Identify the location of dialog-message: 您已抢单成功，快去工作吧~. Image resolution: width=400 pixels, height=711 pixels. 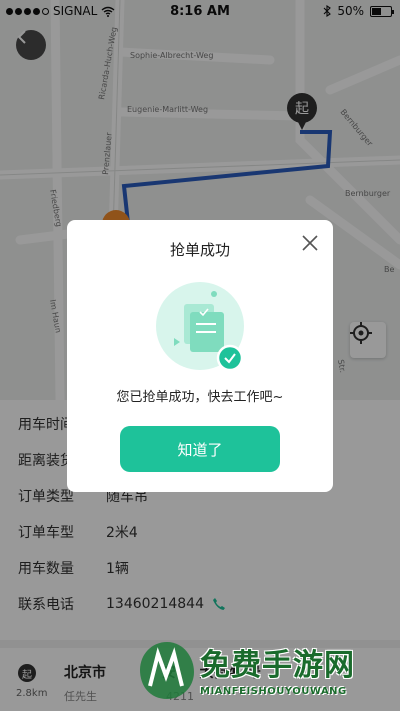
(200, 397).